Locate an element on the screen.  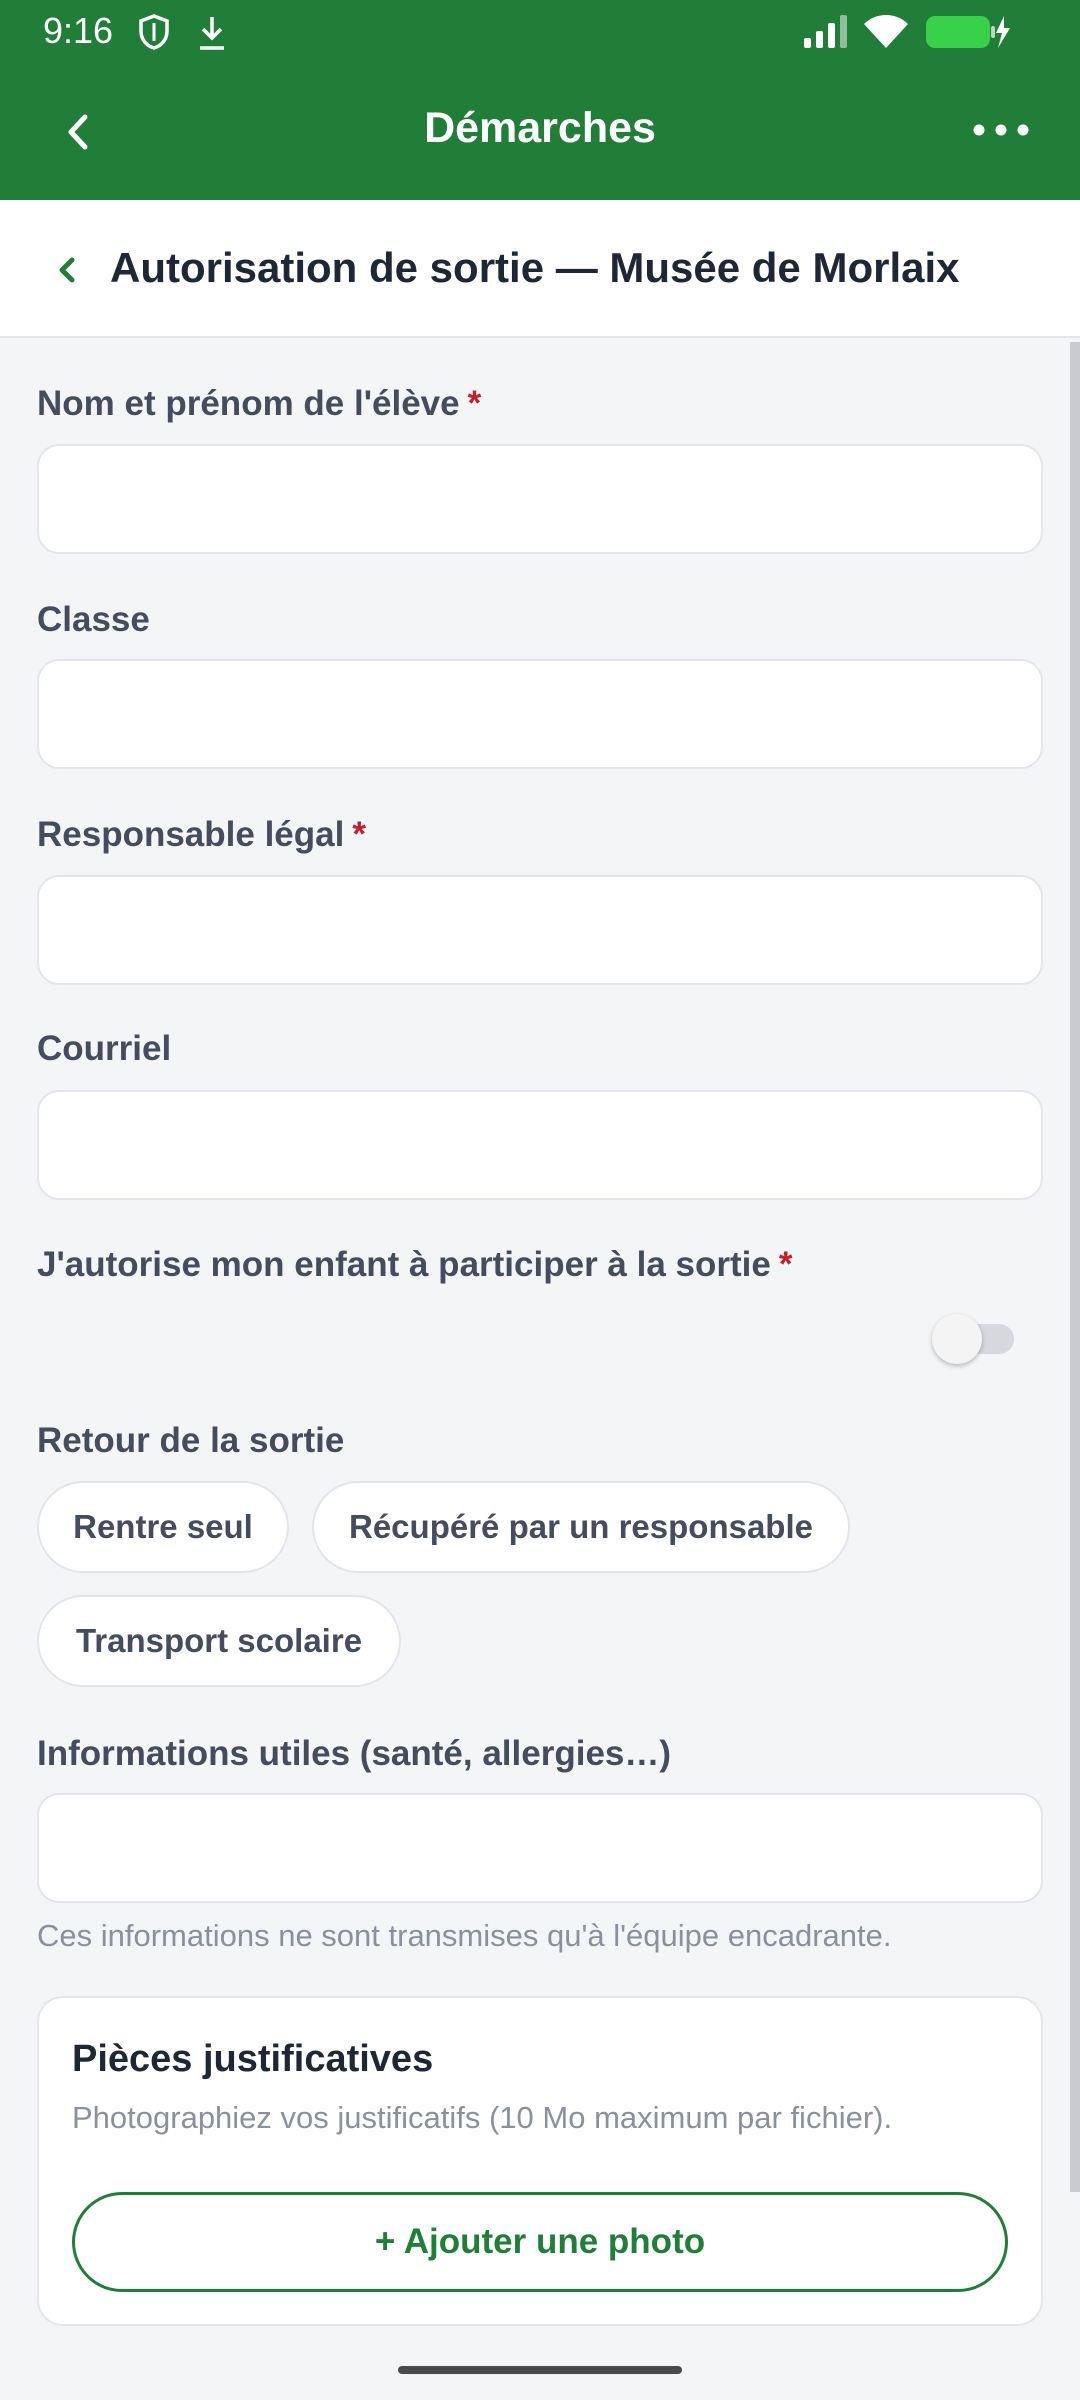
field-label-student-name: Nom et prénom de l'élève * is located at coordinates (259, 404).